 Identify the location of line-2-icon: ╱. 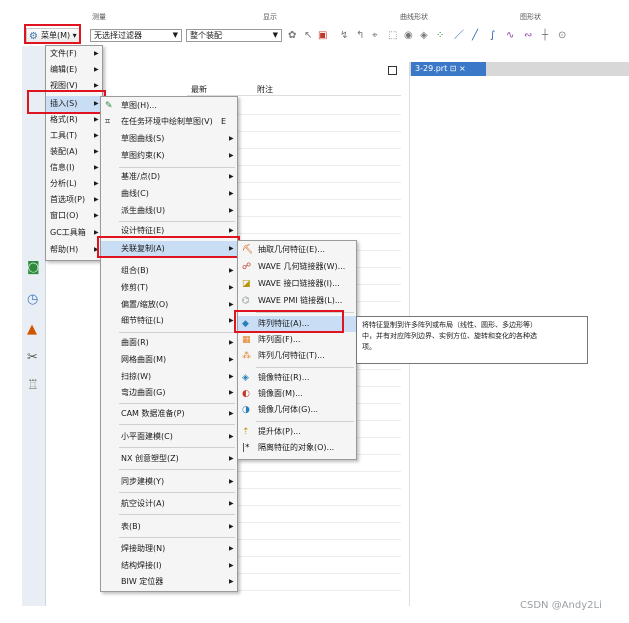
(475, 36).